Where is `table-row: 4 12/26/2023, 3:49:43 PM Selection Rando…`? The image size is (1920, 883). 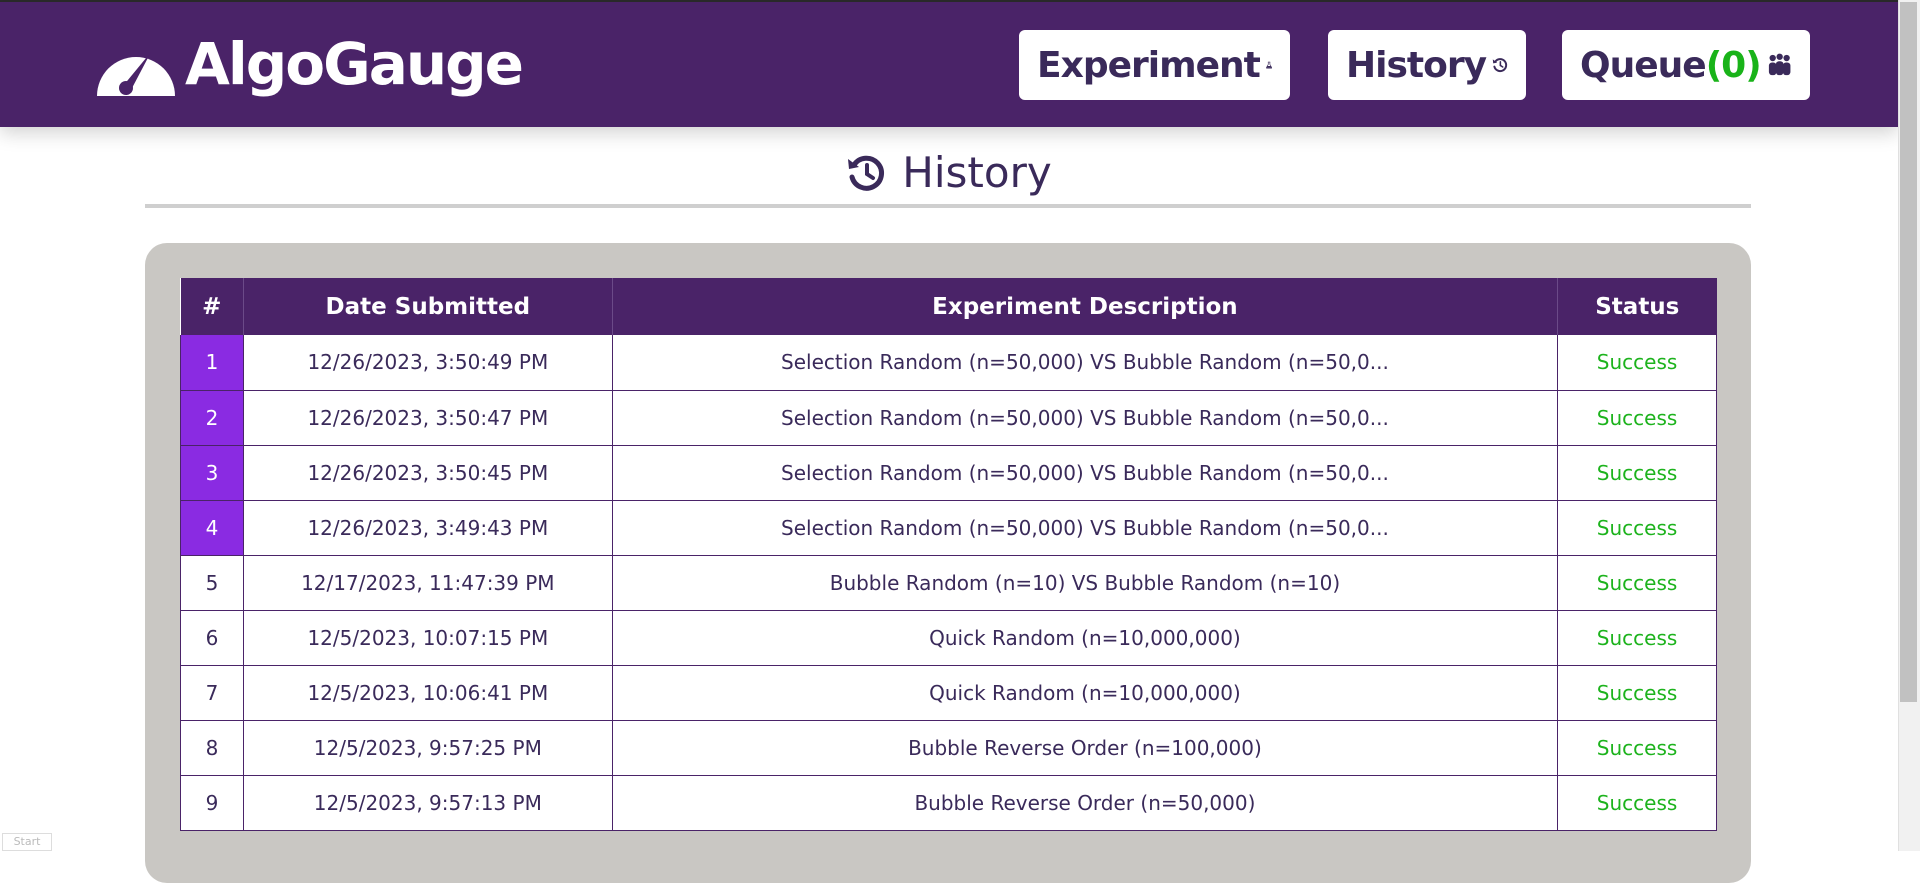
table-row: 4 12/26/2023, 3:49:43 PM Selection Rando… is located at coordinates (948, 528).